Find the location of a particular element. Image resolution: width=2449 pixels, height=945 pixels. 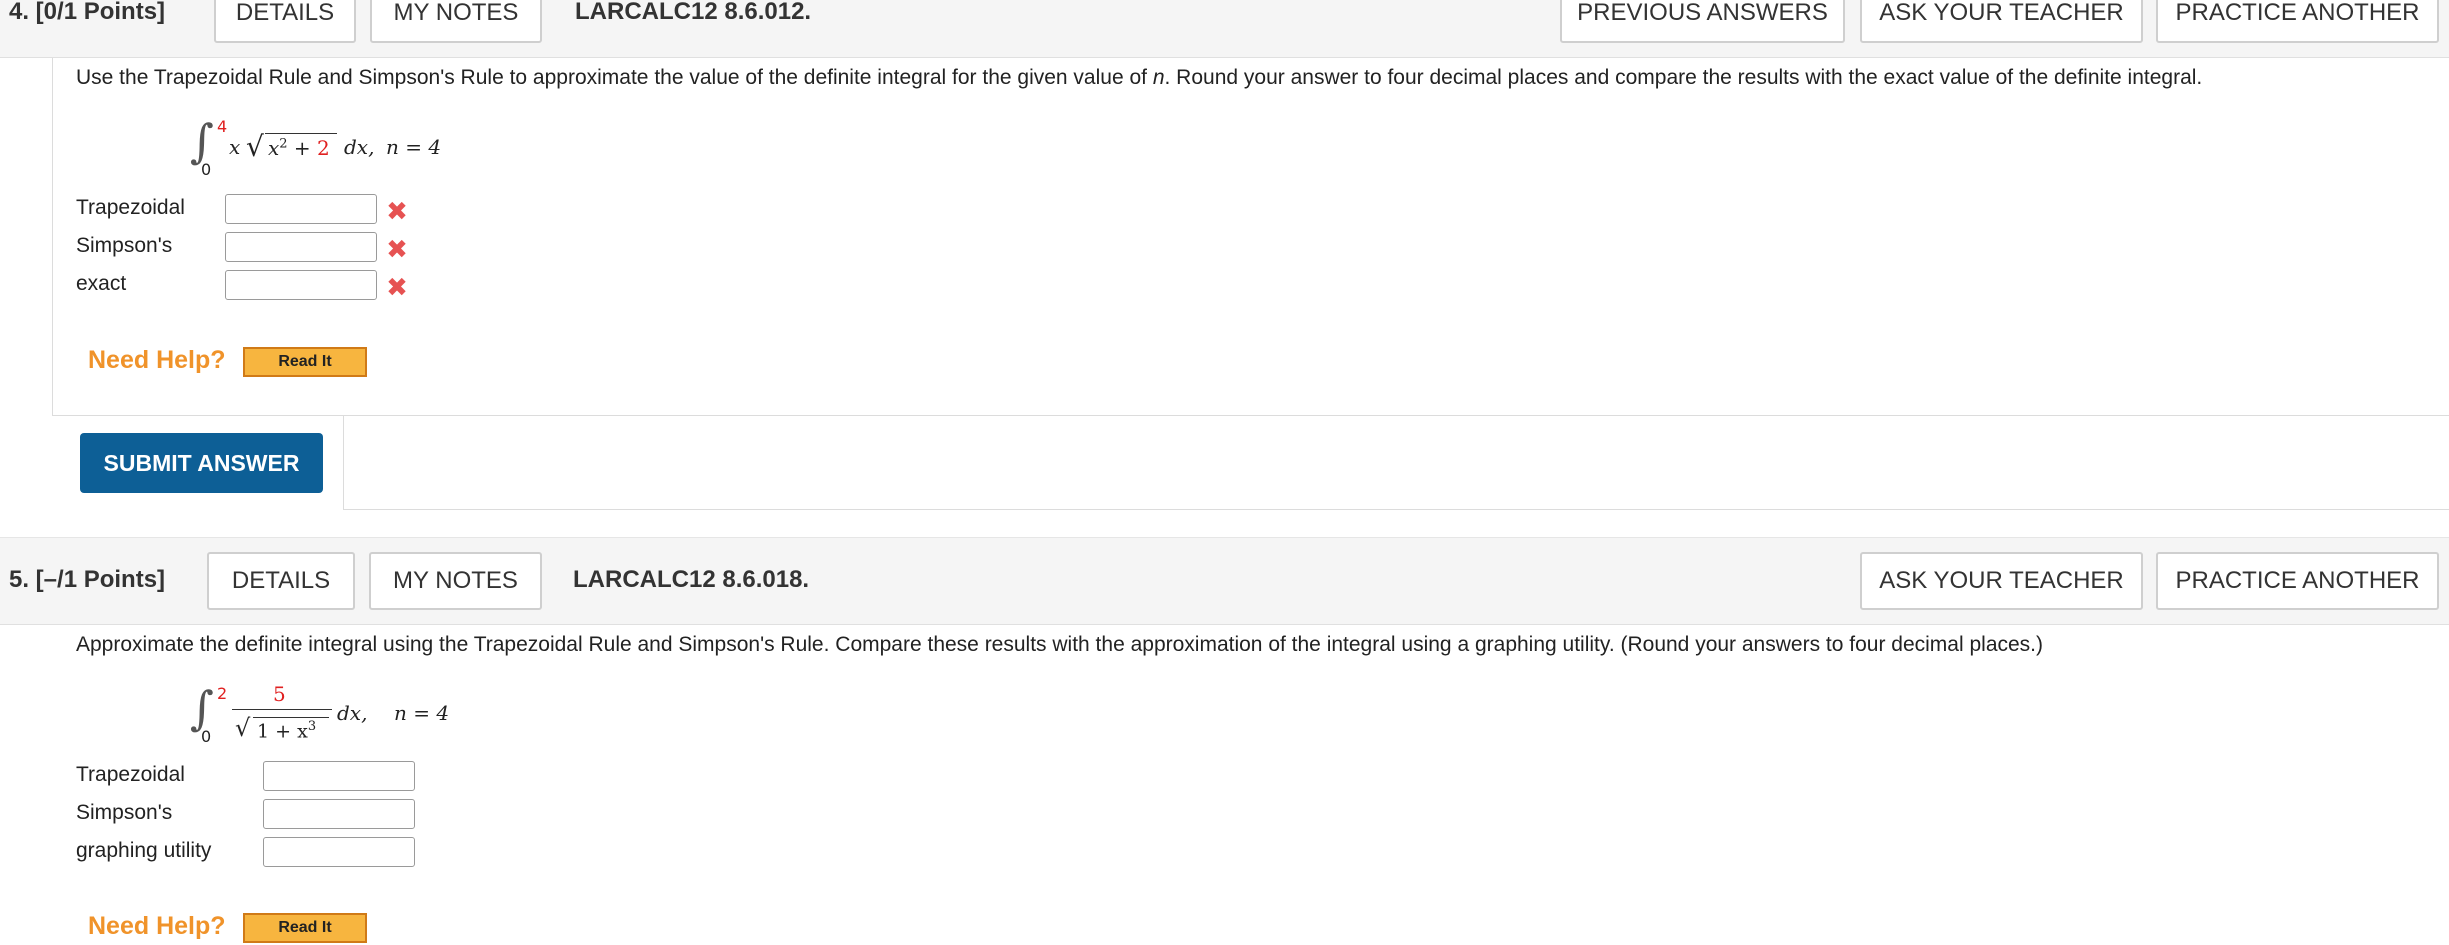

q5-trapezoidal-input is located at coordinates (339, 776).